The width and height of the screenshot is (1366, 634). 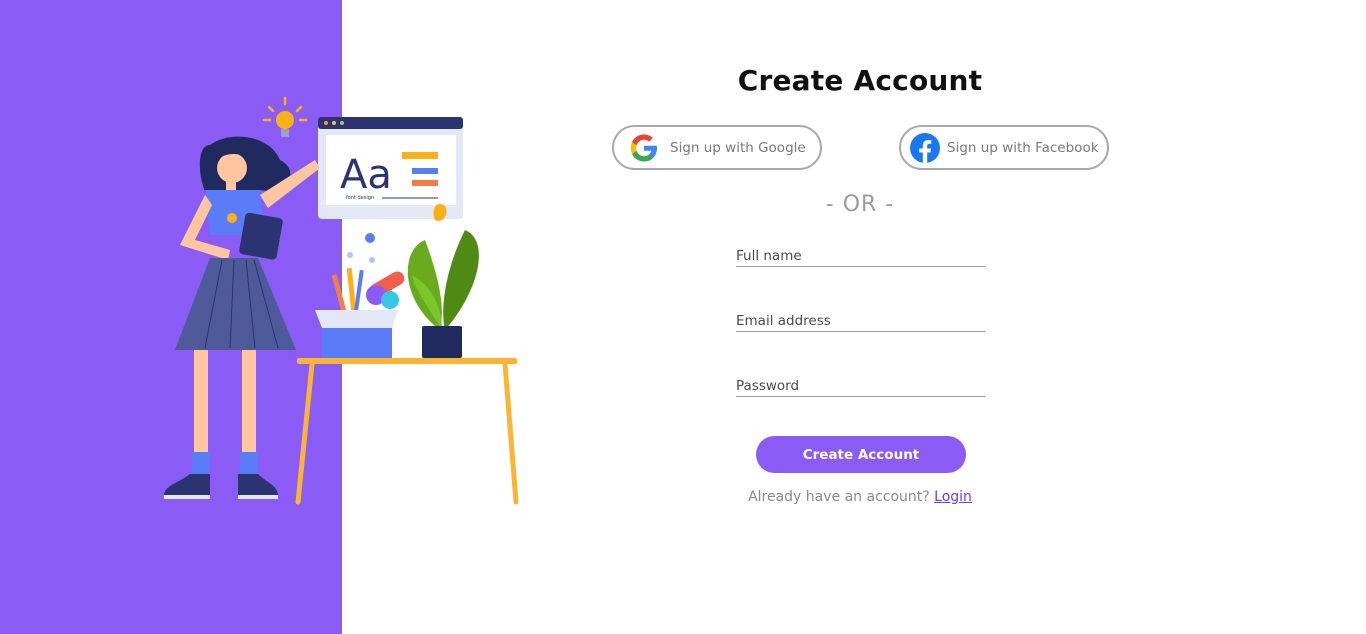 What do you see at coordinates (953, 497) in the screenshot?
I see `login-link: Login` at bounding box center [953, 497].